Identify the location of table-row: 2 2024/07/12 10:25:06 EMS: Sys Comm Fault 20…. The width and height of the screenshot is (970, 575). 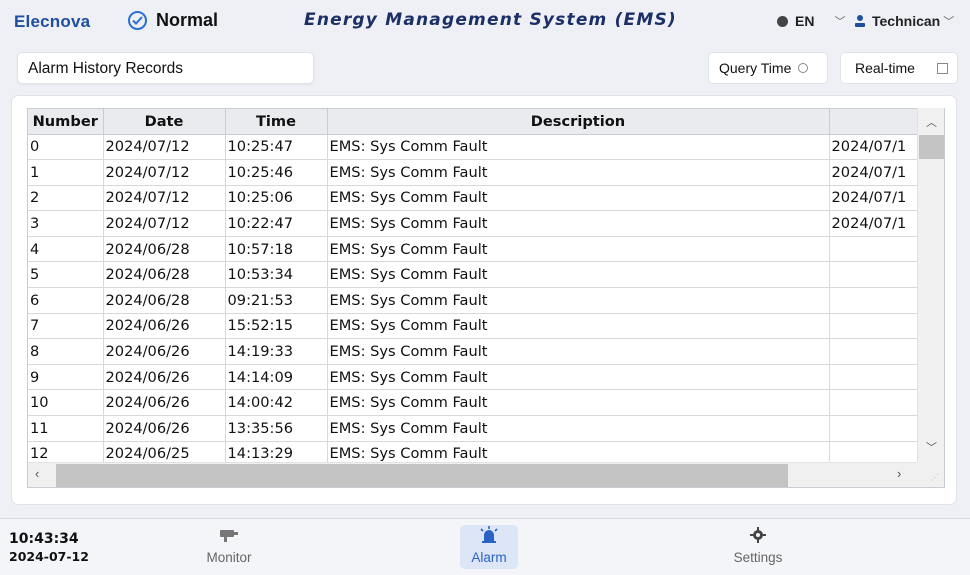
(486, 198).